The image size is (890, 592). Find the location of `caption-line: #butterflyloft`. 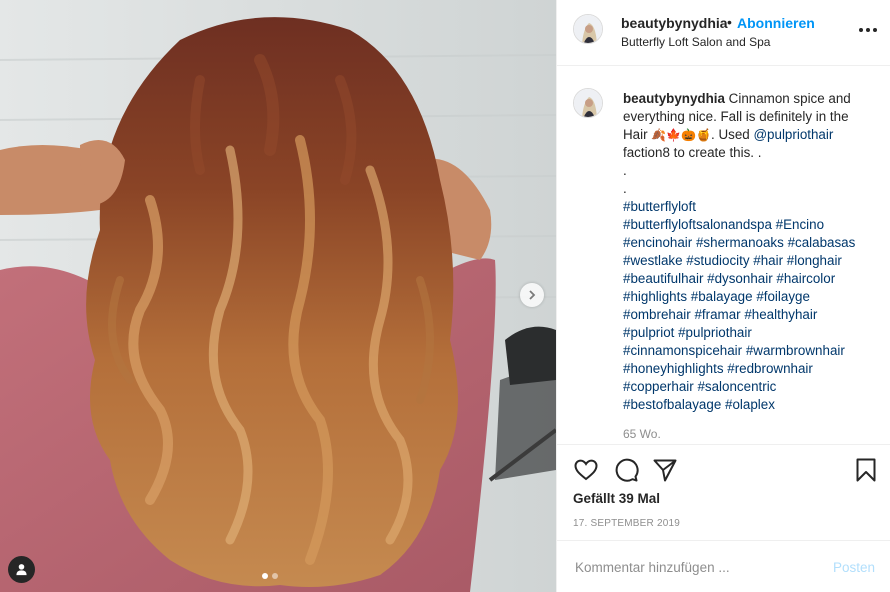

caption-line: #butterflyloft is located at coordinates (743, 207).